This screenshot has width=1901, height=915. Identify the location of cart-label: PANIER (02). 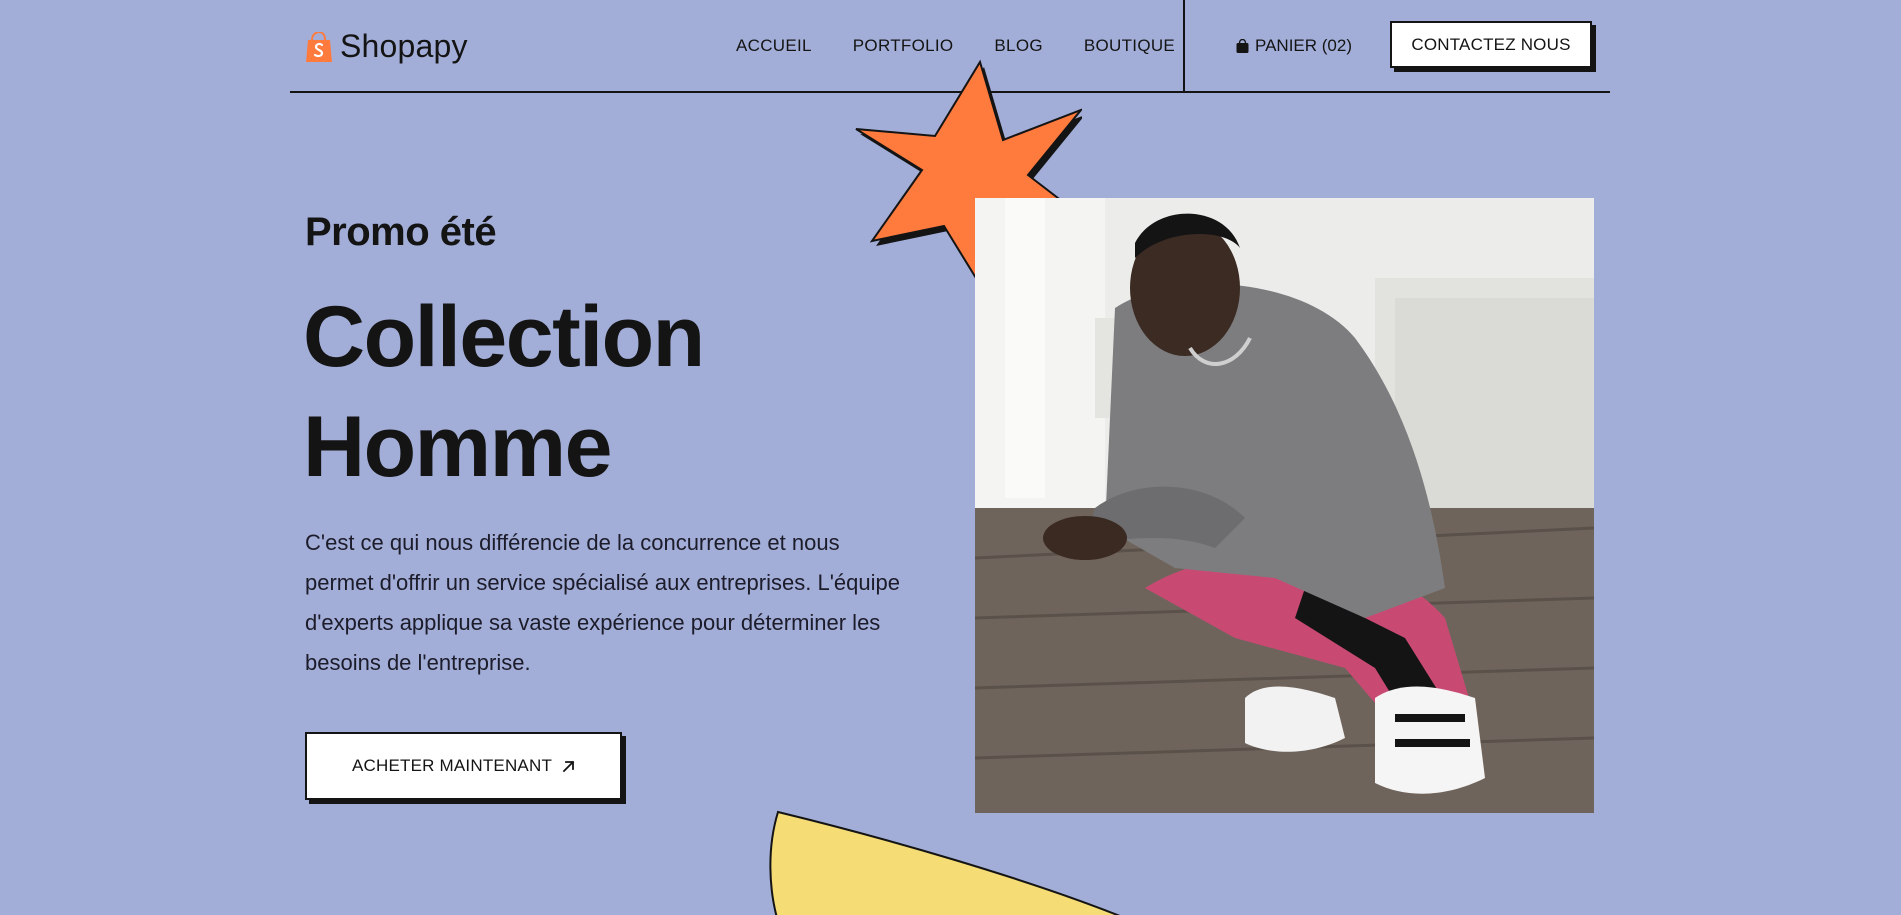
(1303, 45).